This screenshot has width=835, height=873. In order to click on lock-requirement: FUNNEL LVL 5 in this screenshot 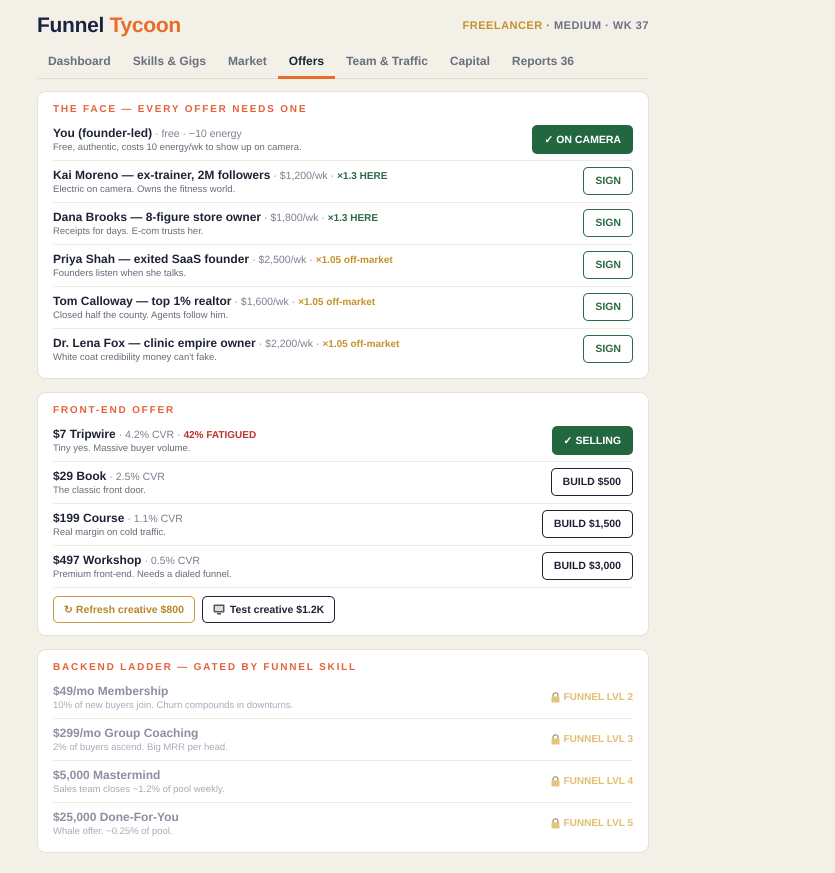, I will do `click(598, 823)`.